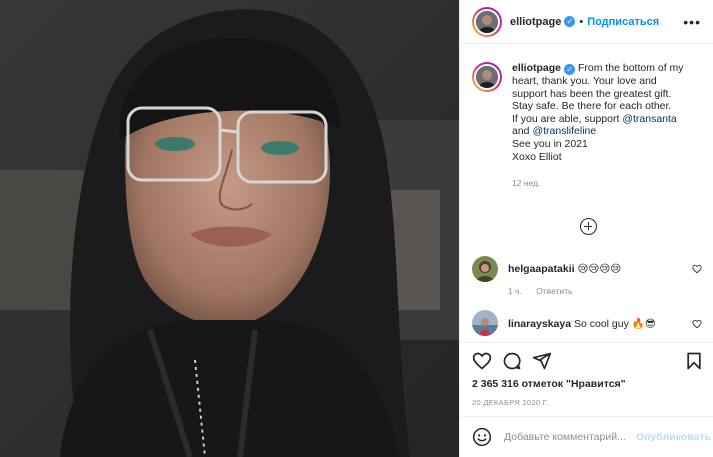 This screenshot has height=457, width=713. I want to click on comment-icon, so click(512, 361).